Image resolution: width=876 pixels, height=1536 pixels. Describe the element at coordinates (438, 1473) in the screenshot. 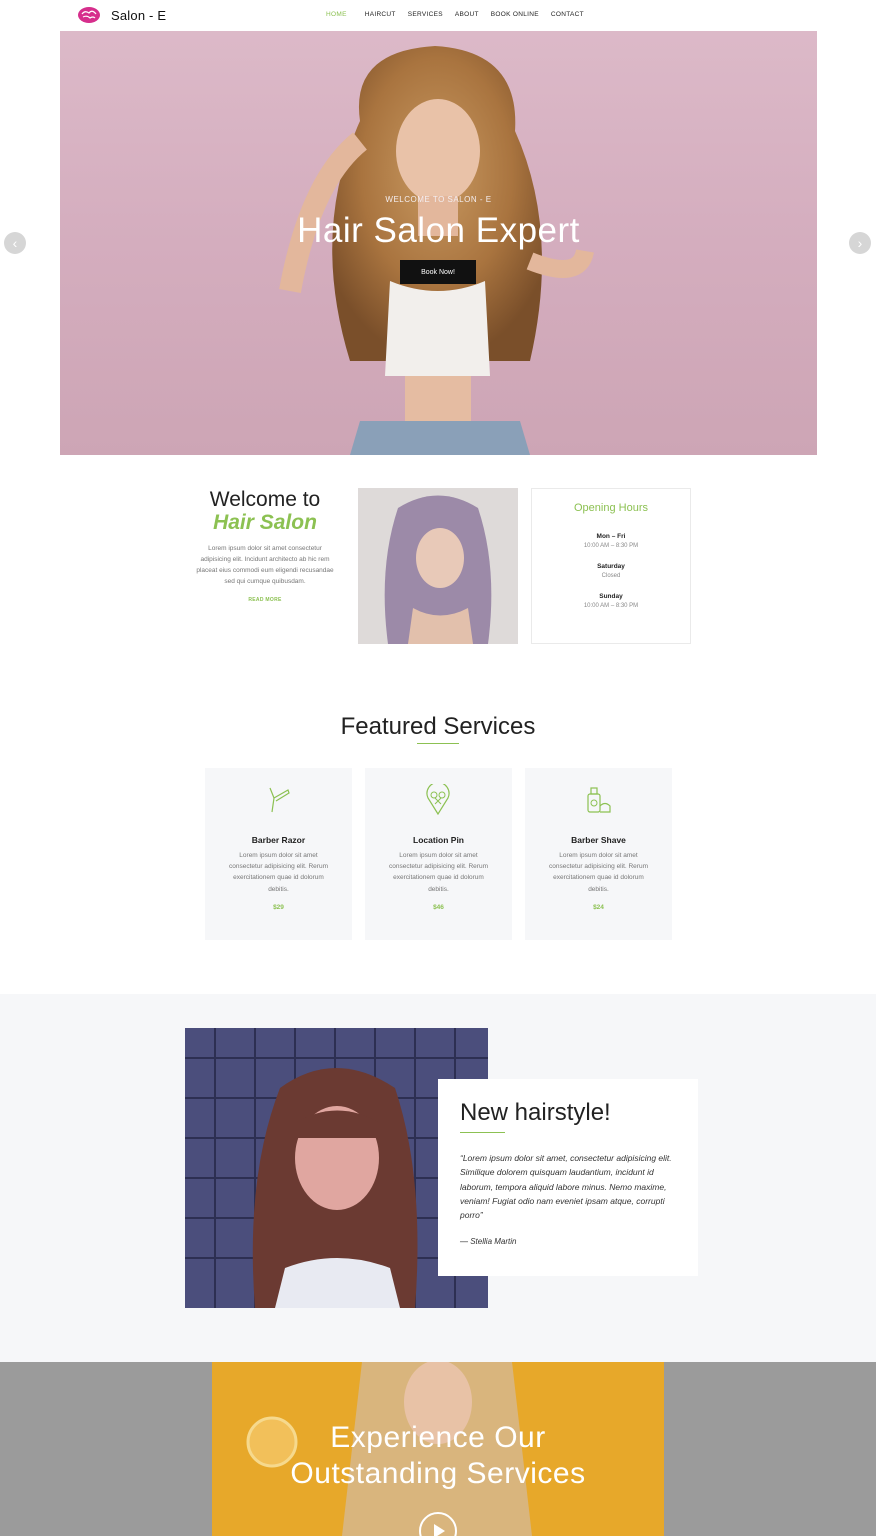

I see `experience-line-2: Outstanding Services` at that location.